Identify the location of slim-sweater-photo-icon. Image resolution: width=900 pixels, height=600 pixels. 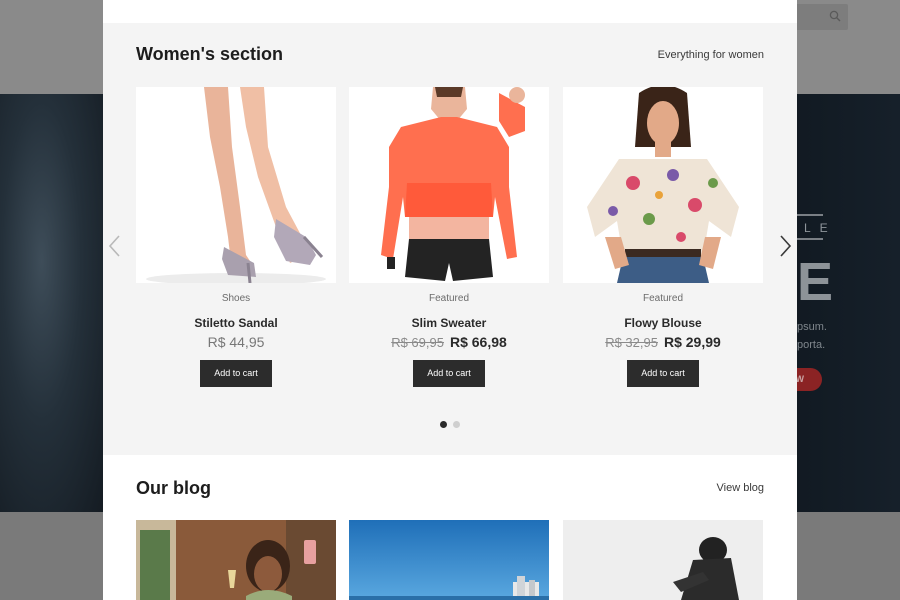
(449, 185).